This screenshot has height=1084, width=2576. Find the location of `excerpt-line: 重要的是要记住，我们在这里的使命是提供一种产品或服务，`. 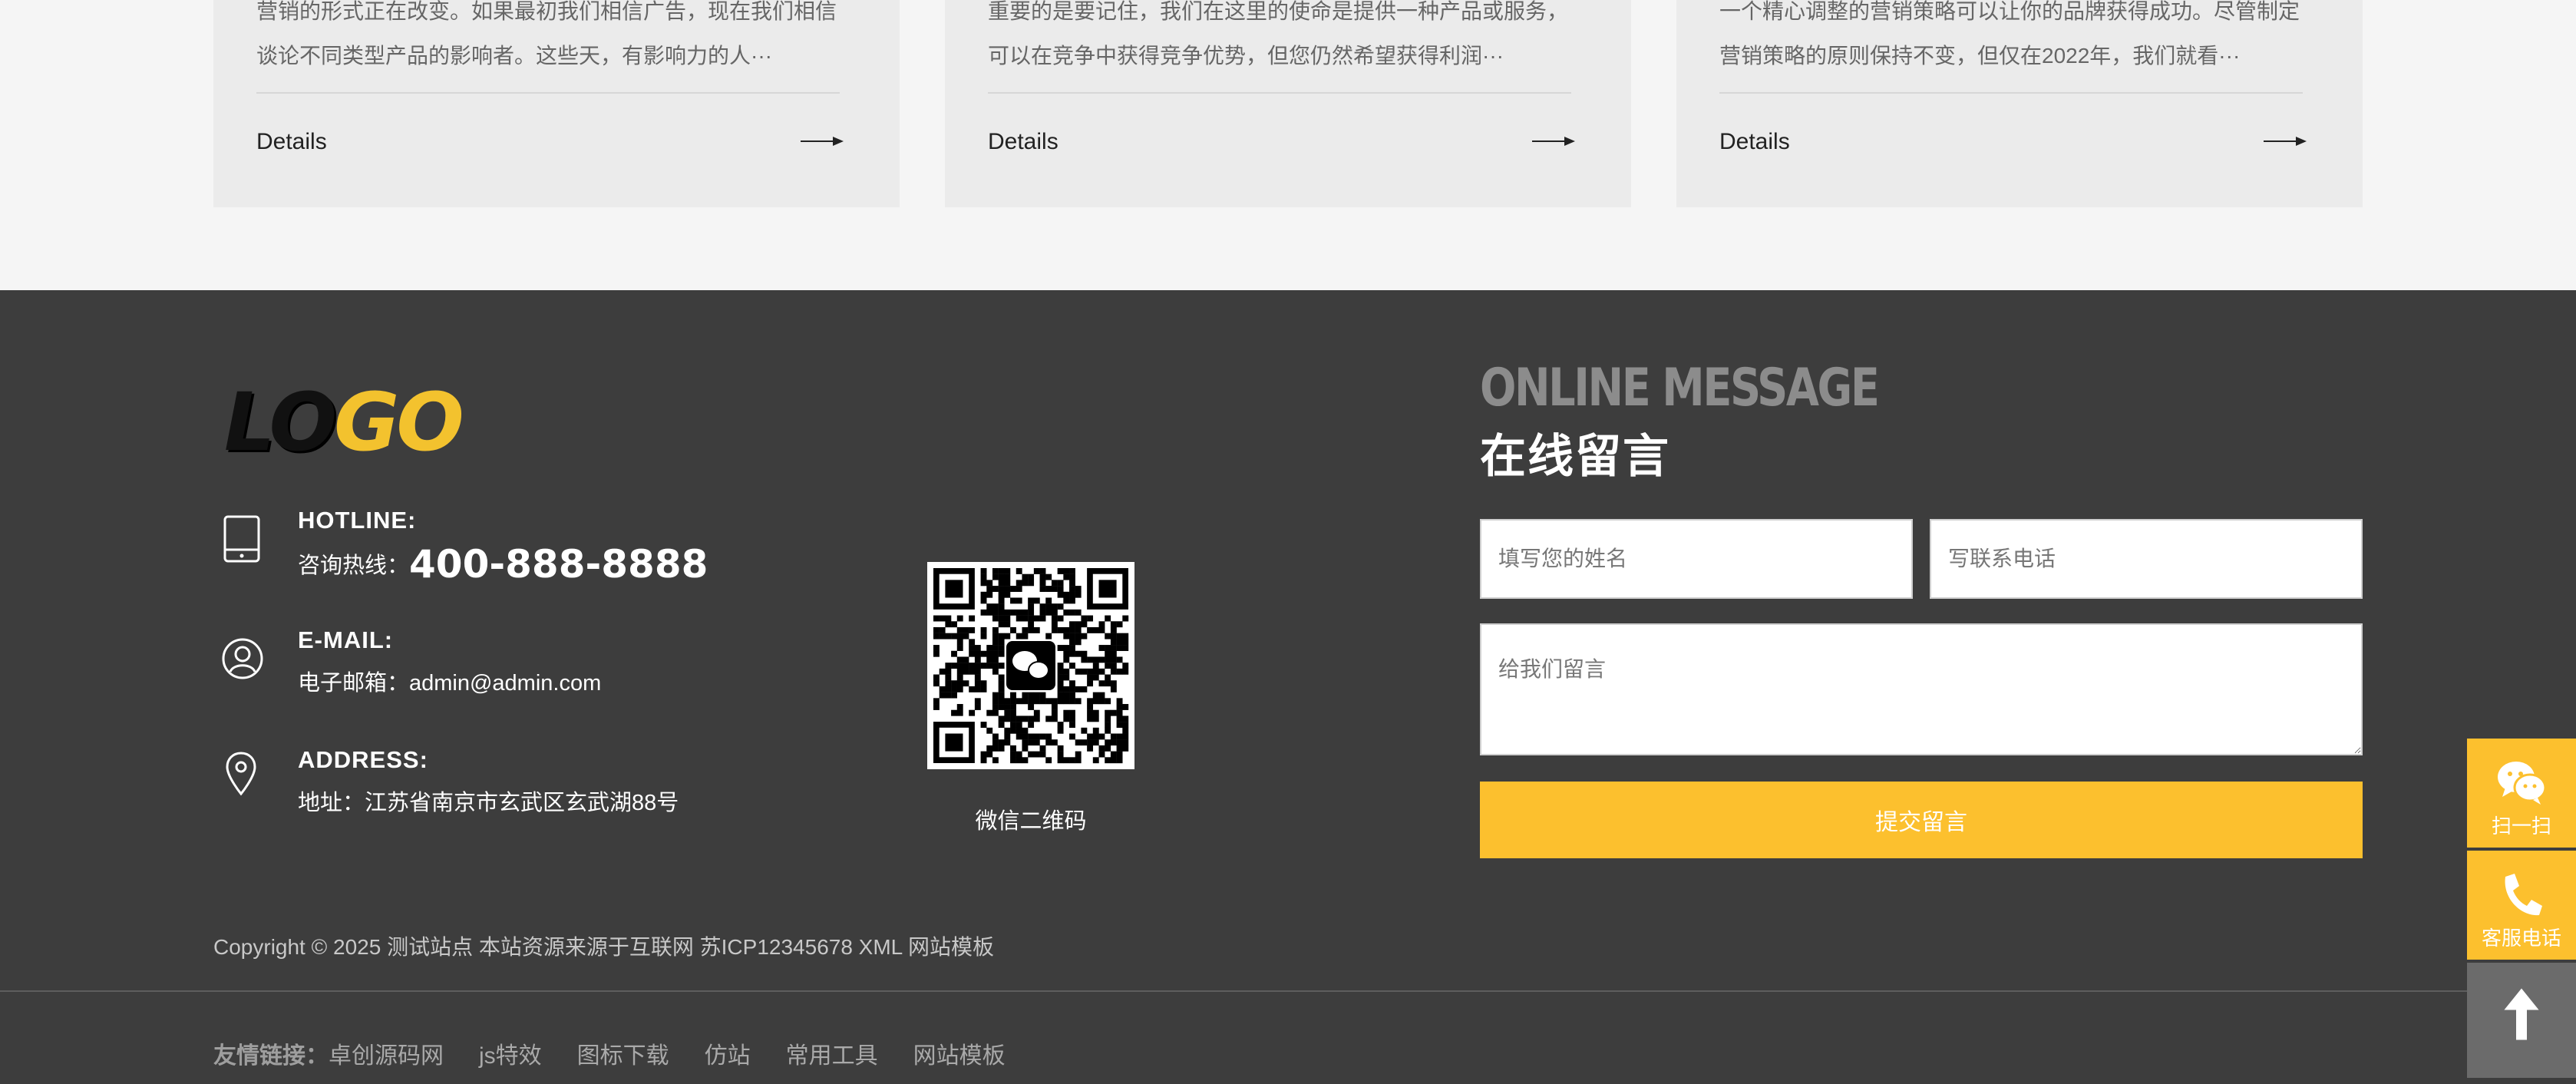

excerpt-line: 重要的是要记住，我们在这里的使命是提供一种产品或服务， is located at coordinates (1278, 11).